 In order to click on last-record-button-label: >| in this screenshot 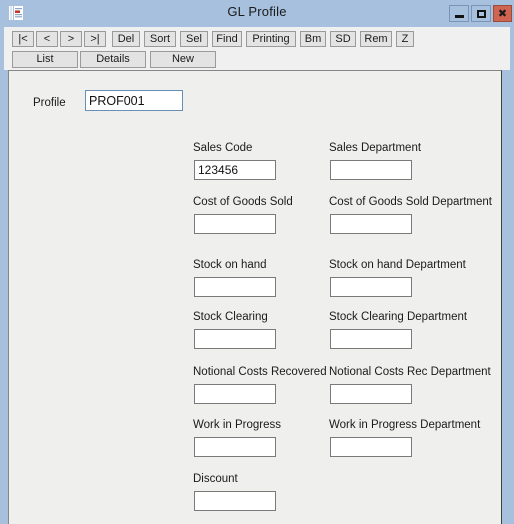, I will do `click(95, 38)`.